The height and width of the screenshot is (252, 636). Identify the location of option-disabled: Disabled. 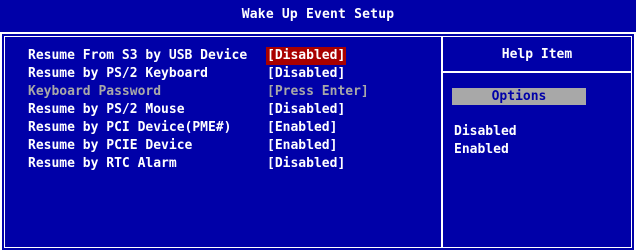
(485, 131).